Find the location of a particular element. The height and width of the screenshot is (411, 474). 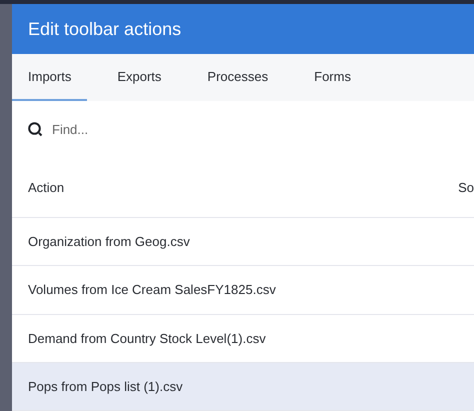

search-icon is located at coordinates (35, 129).